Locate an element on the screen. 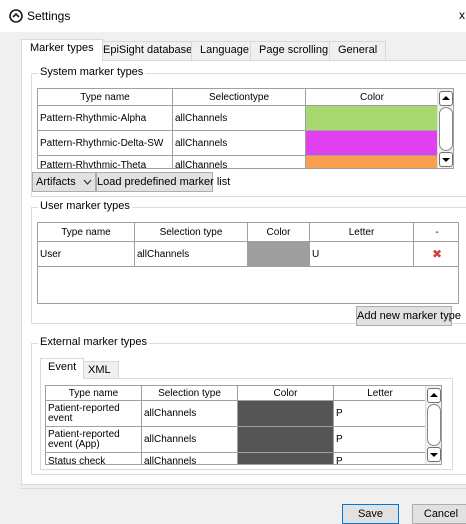 This screenshot has height=524, width=466. external-table-scrollbar is located at coordinates (433, 425).